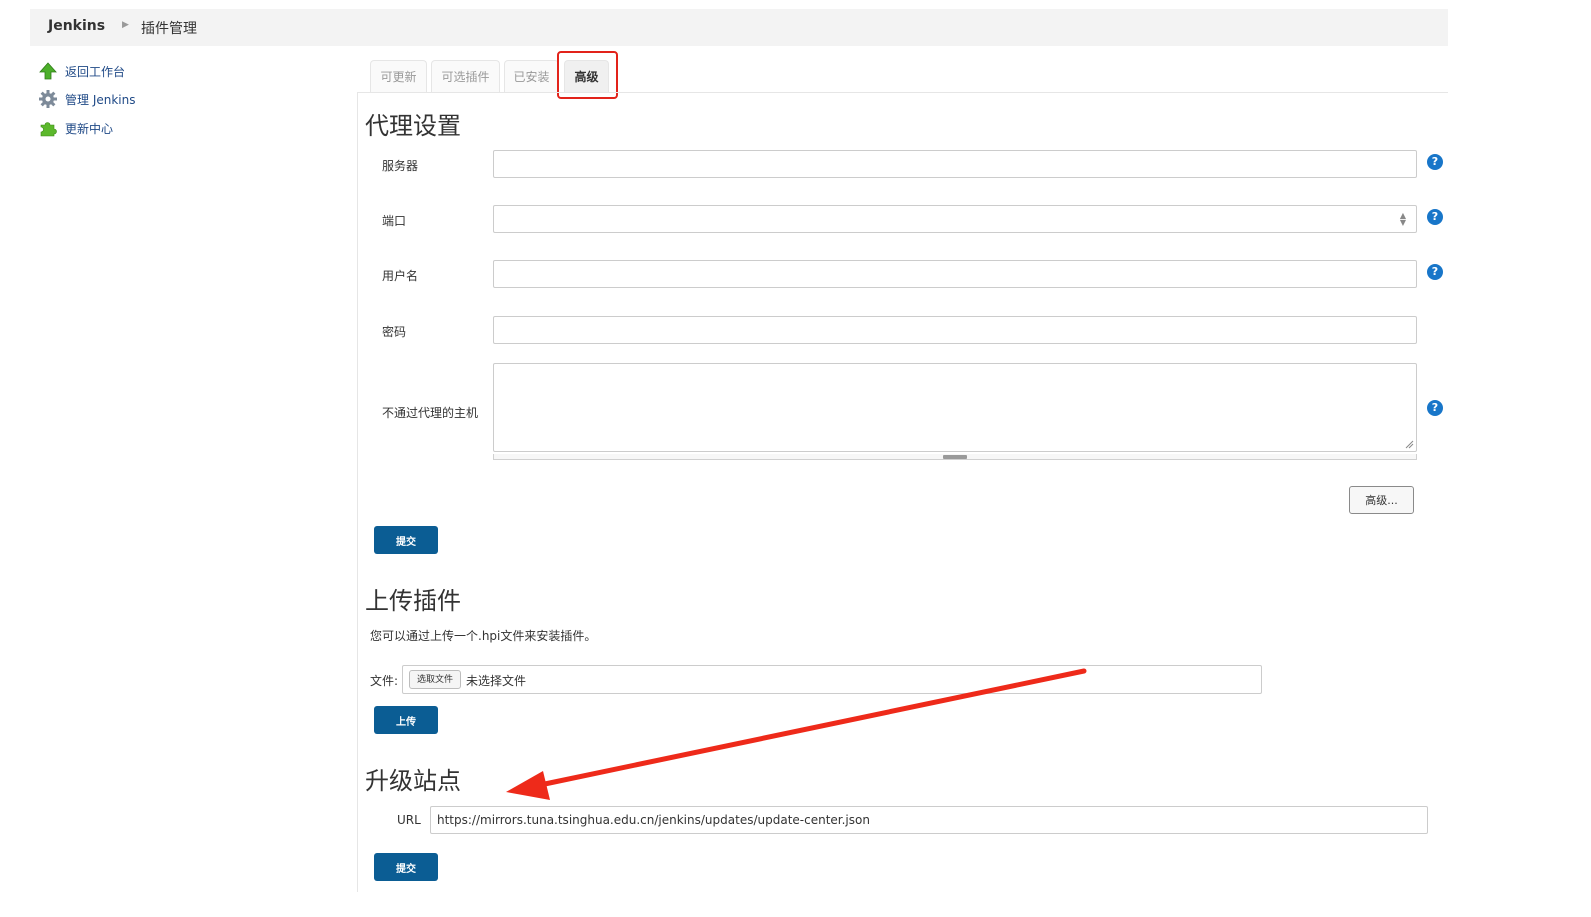  Describe the element at coordinates (902, 92) in the screenshot. I see `tab-divider` at that location.